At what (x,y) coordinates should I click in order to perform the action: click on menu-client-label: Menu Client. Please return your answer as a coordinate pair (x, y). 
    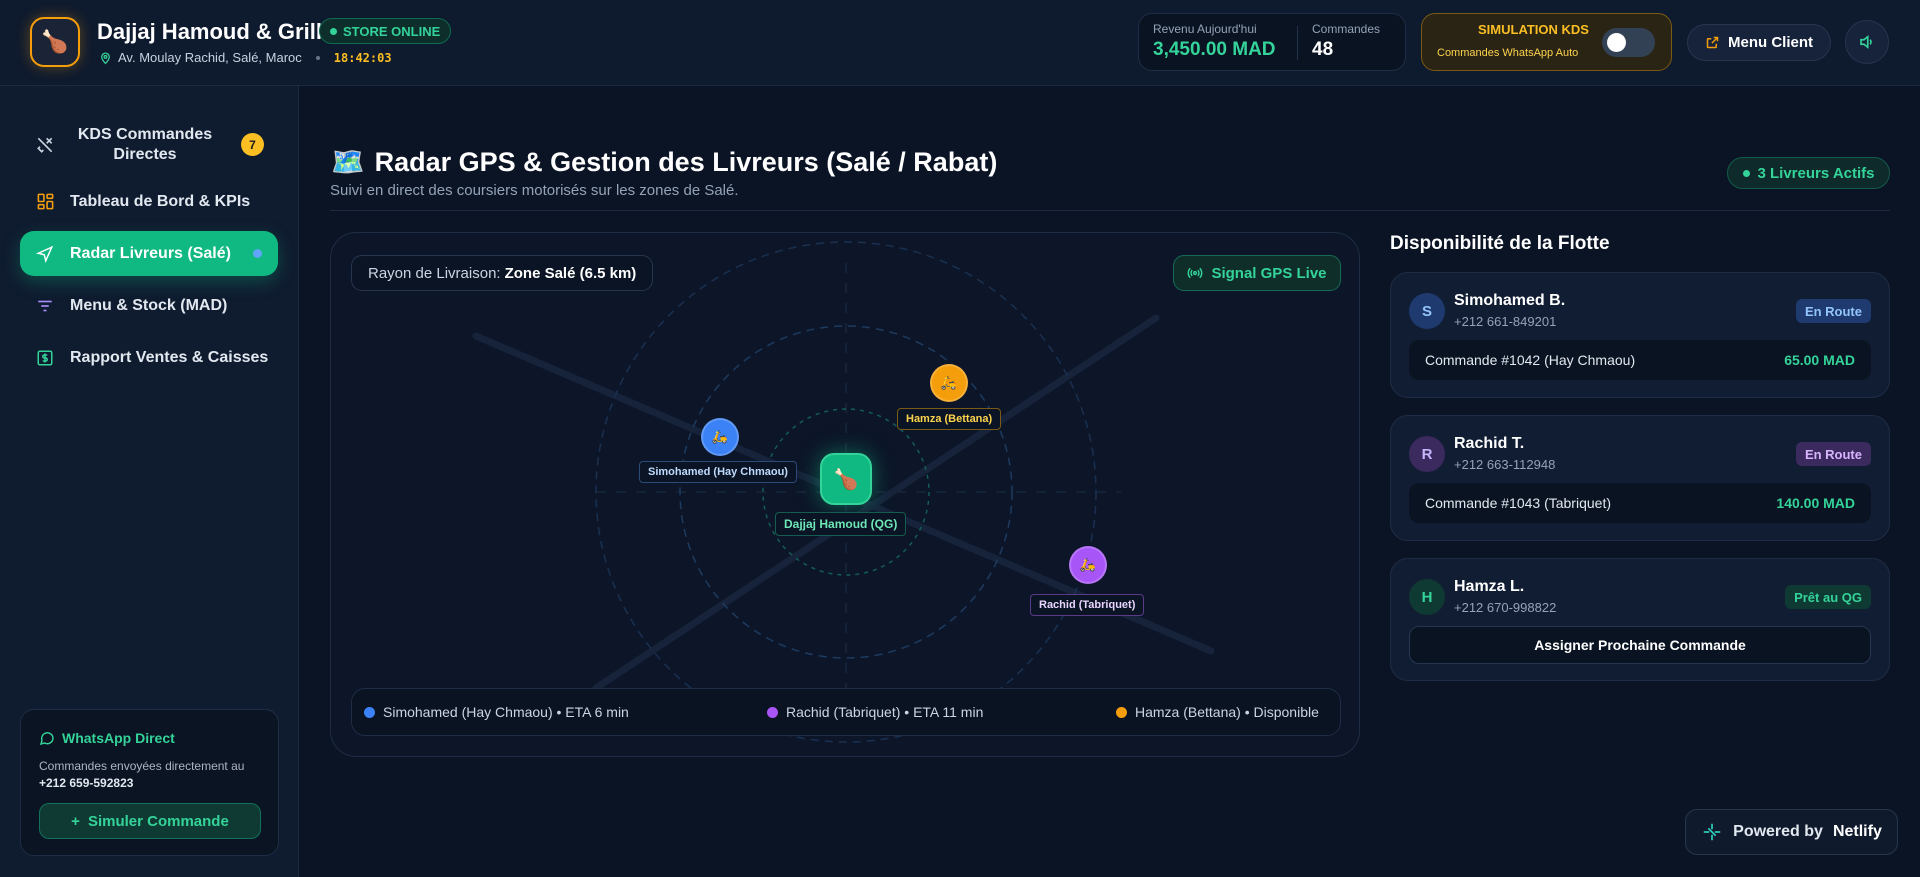
    Looking at the image, I should click on (1770, 42).